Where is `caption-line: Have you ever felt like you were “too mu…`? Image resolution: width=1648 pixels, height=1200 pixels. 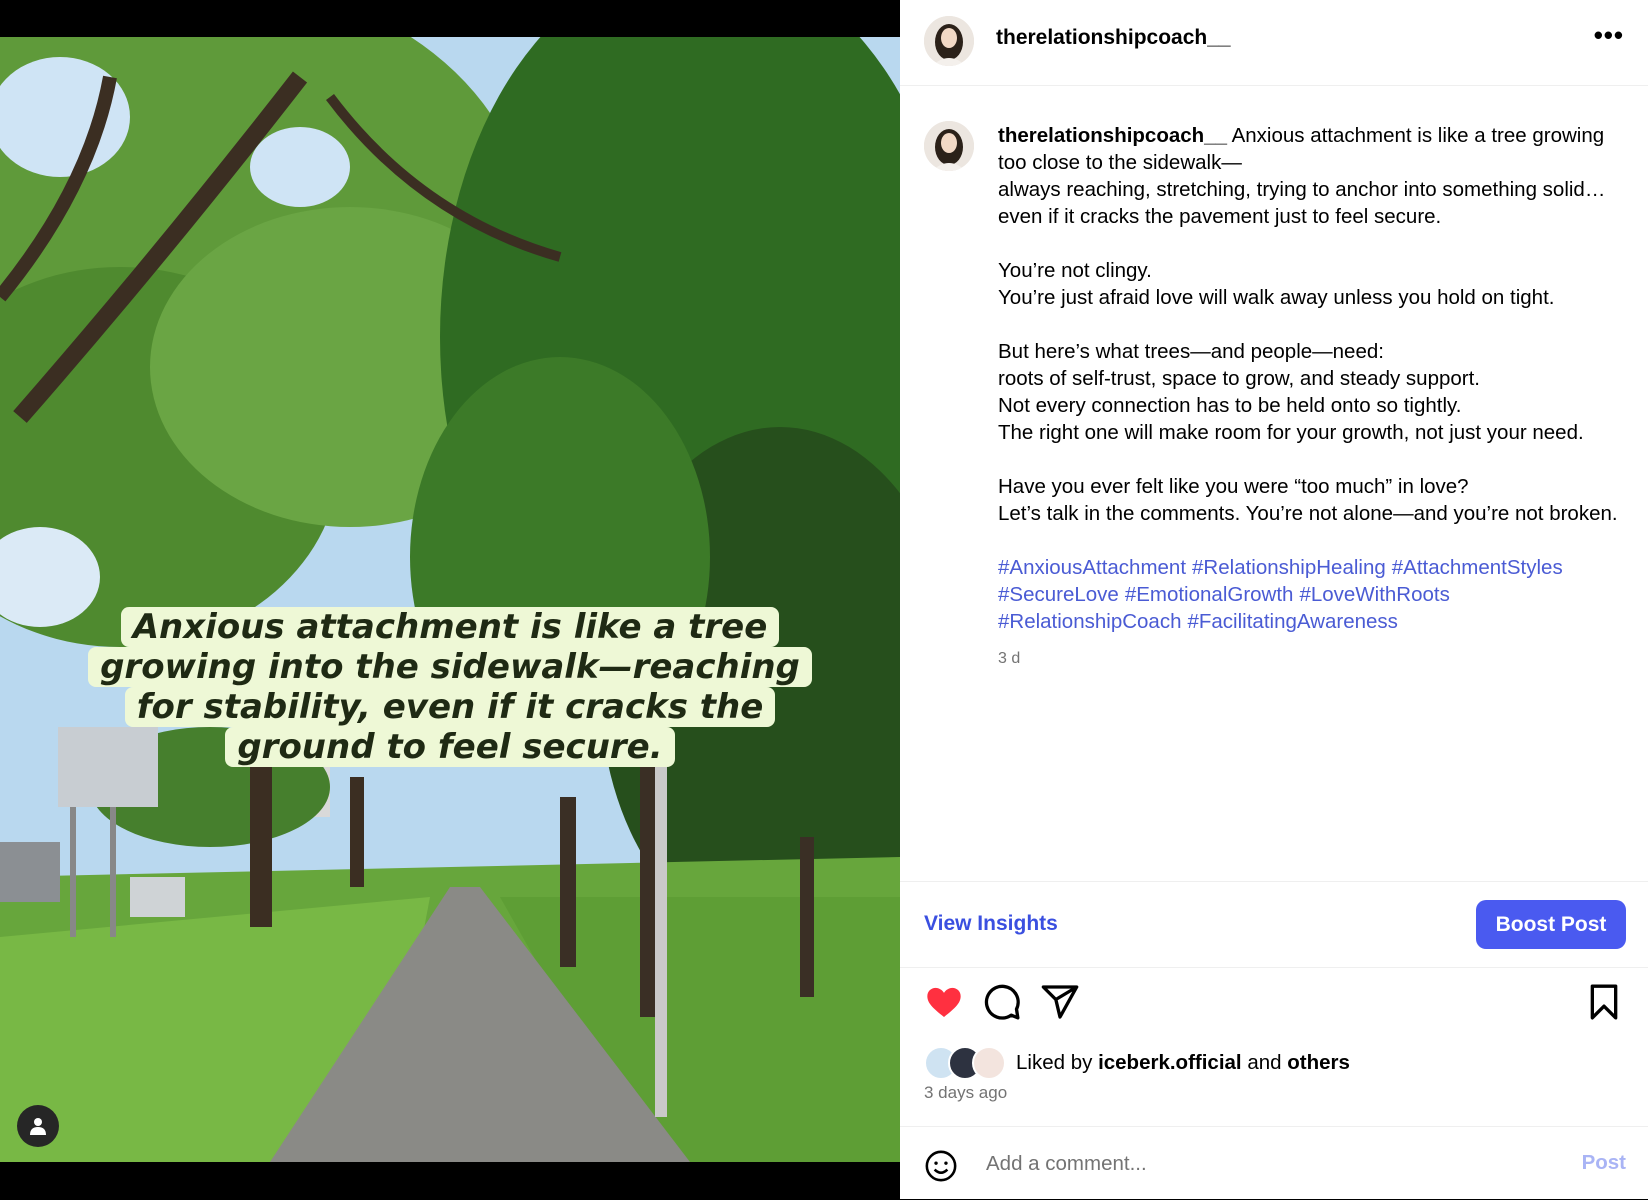 caption-line: Have you ever felt like you were “too mu… is located at coordinates (1233, 486).